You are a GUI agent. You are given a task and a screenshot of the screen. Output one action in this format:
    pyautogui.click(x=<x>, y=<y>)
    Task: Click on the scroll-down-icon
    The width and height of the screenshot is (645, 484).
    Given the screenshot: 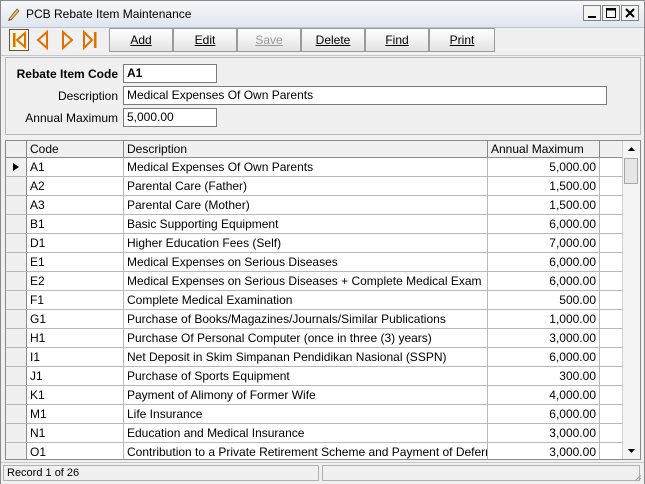 What is the action you would take?
    pyautogui.click(x=631, y=450)
    